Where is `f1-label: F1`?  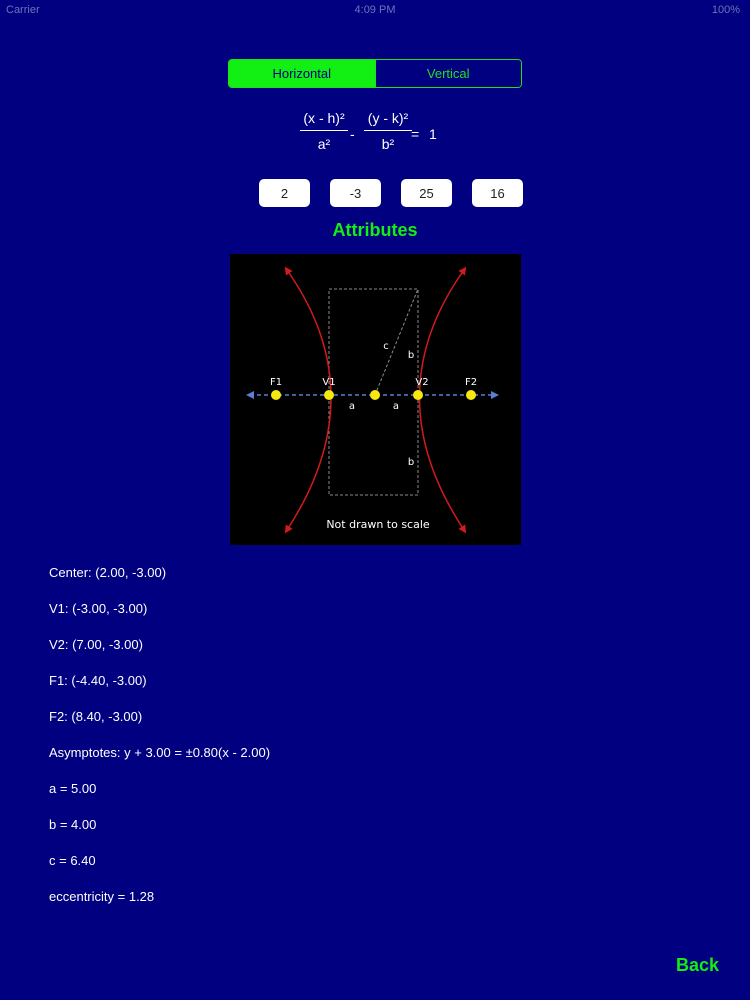
f1-label: F1 is located at coordinates (276, 382).